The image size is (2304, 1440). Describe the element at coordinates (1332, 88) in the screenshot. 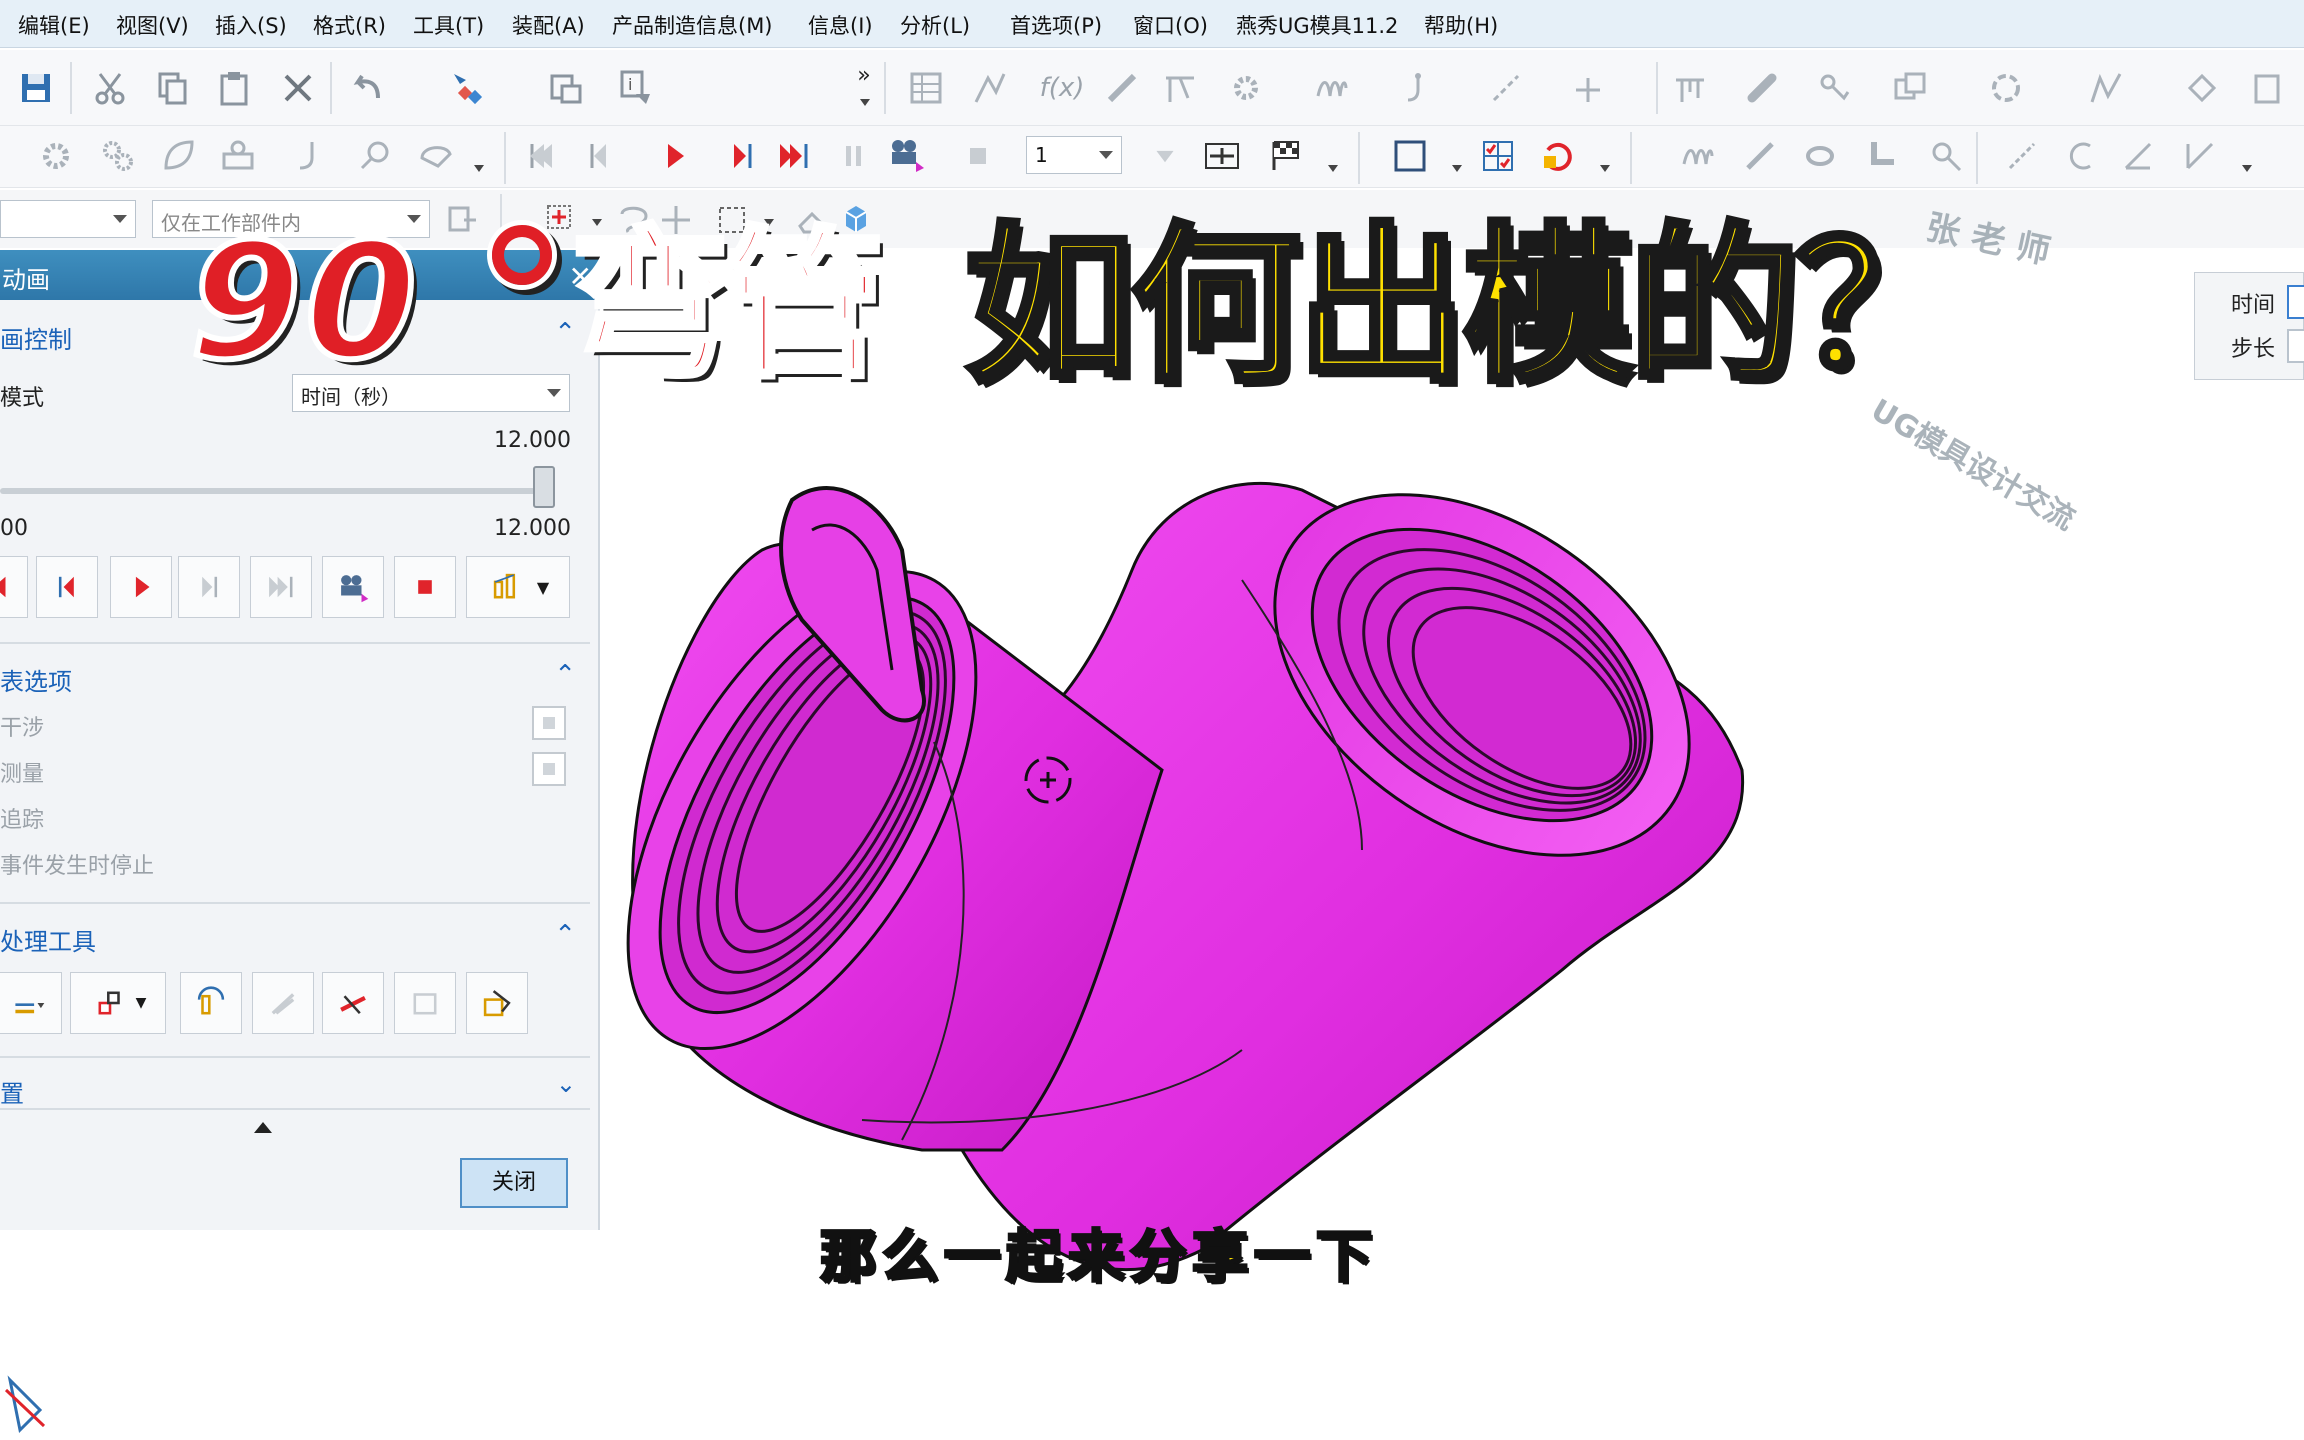

I see `spring-icon` at that location.